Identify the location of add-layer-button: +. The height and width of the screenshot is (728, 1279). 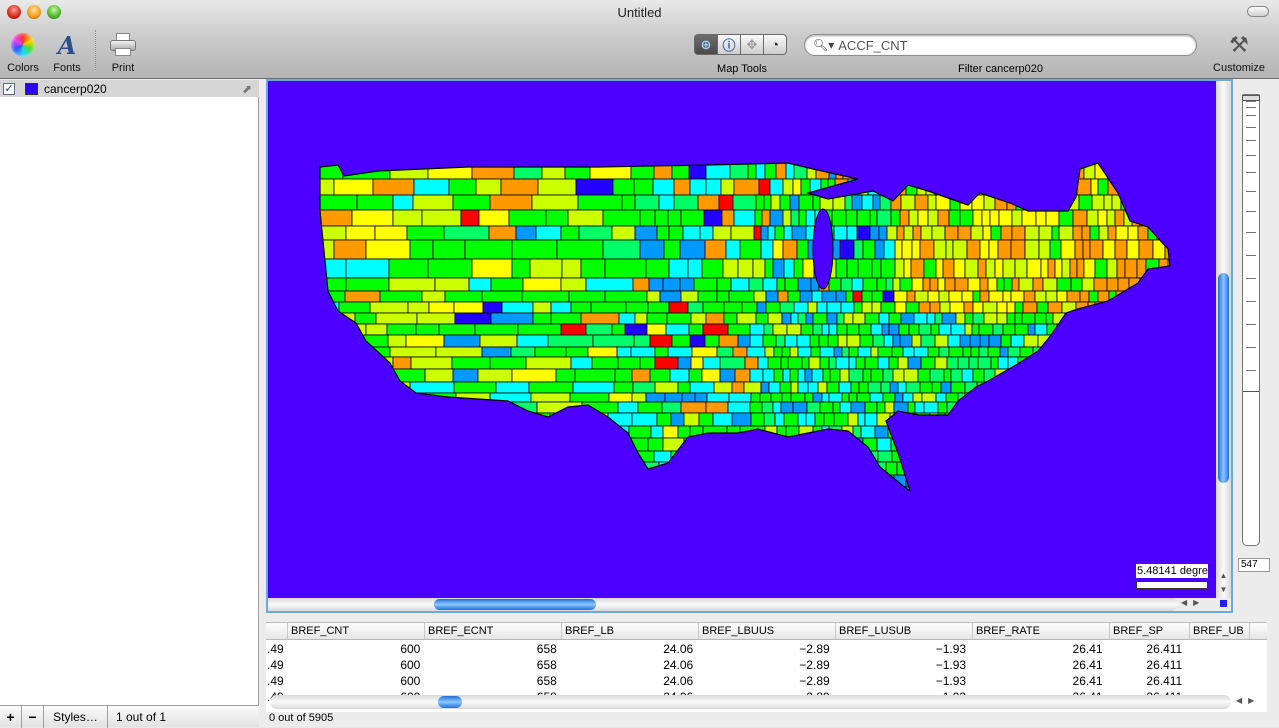
(11, 716).